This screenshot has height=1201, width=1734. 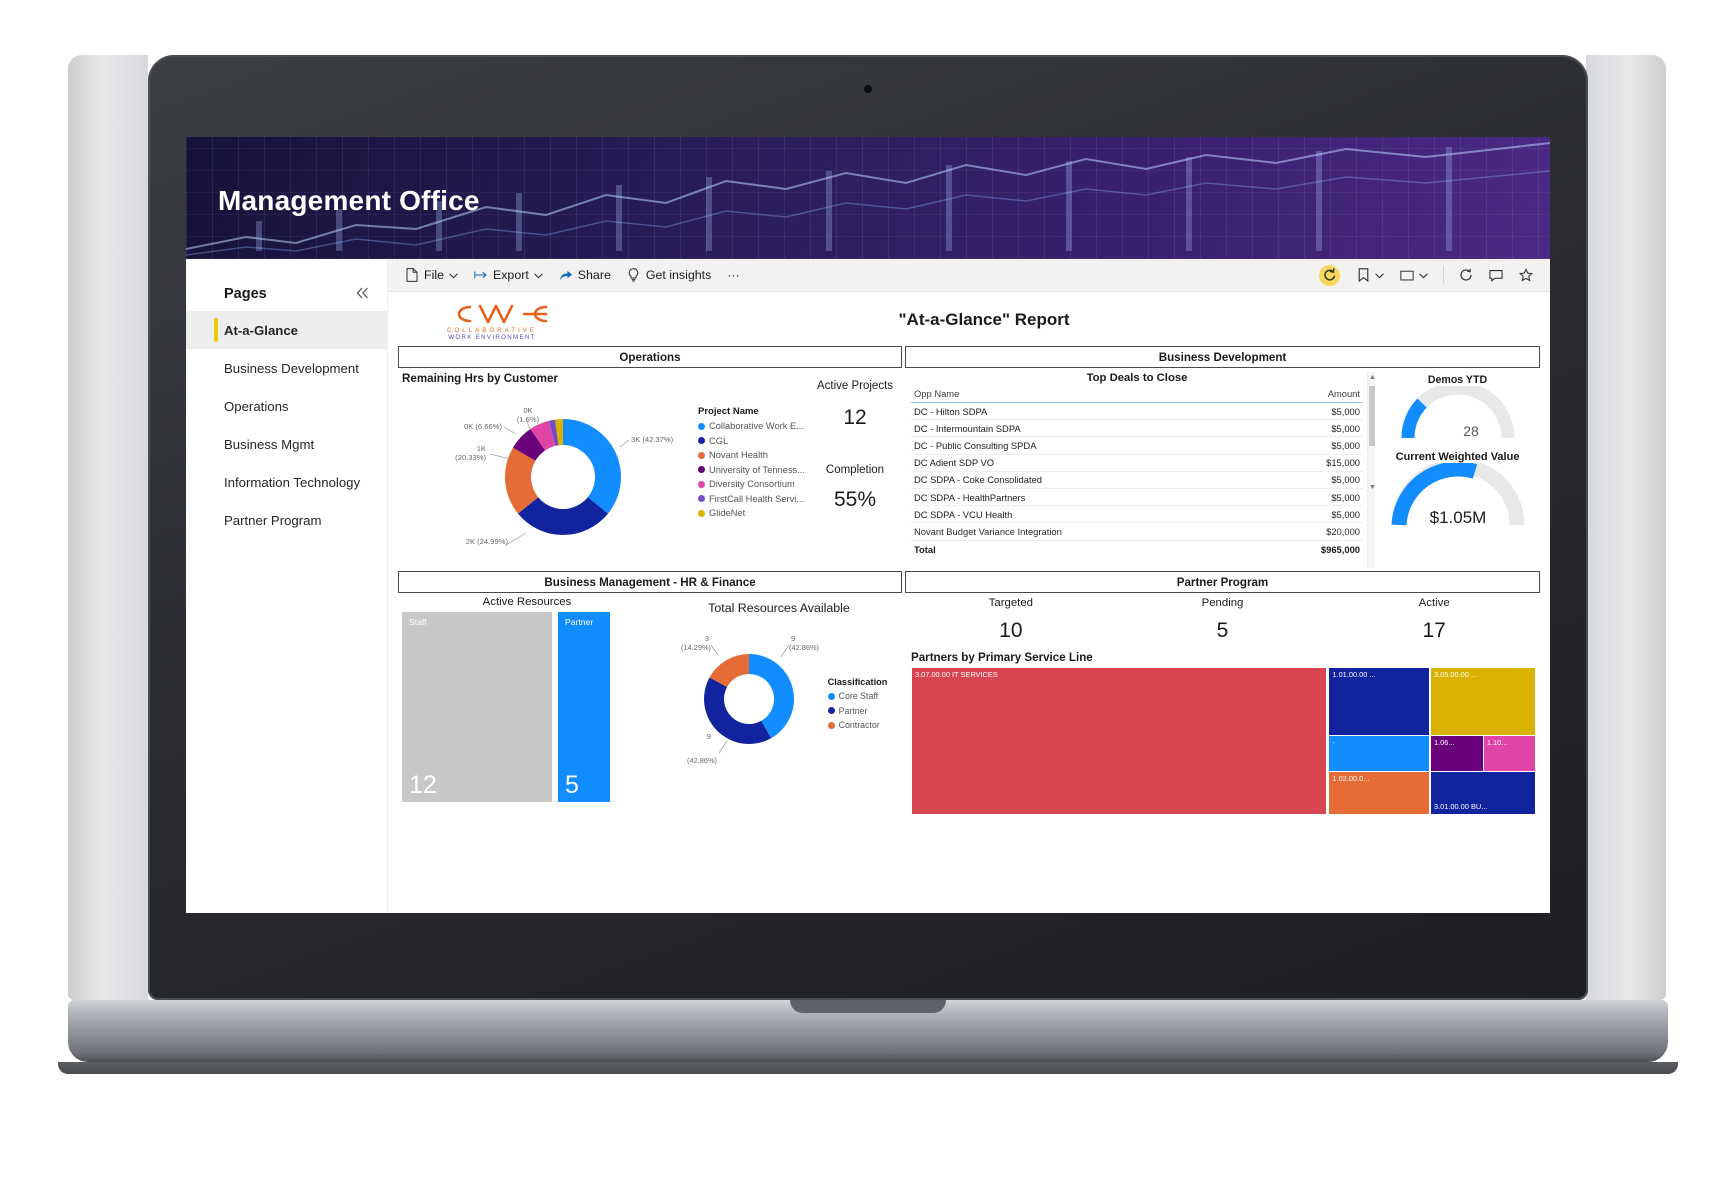 What do you see at coordinates (286, 482) in the screenshot?
I see `sidebar-item-information-technology: Information Technology` at bounding box center [286, 482].